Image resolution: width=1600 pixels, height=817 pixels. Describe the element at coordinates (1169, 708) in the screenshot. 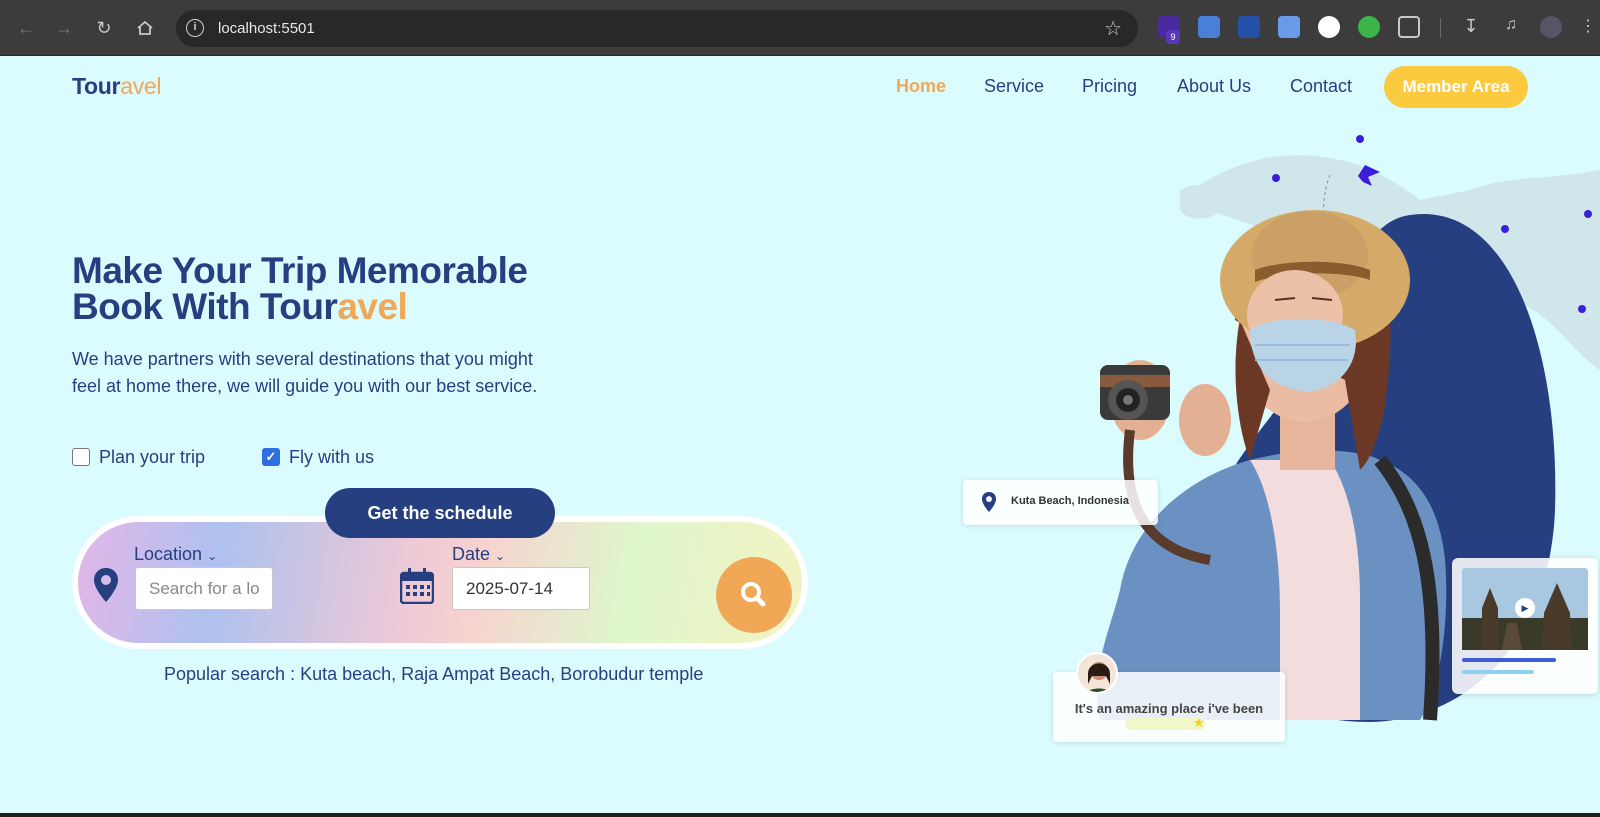

I see `review-text: It's an amazing place i've been` at that location.